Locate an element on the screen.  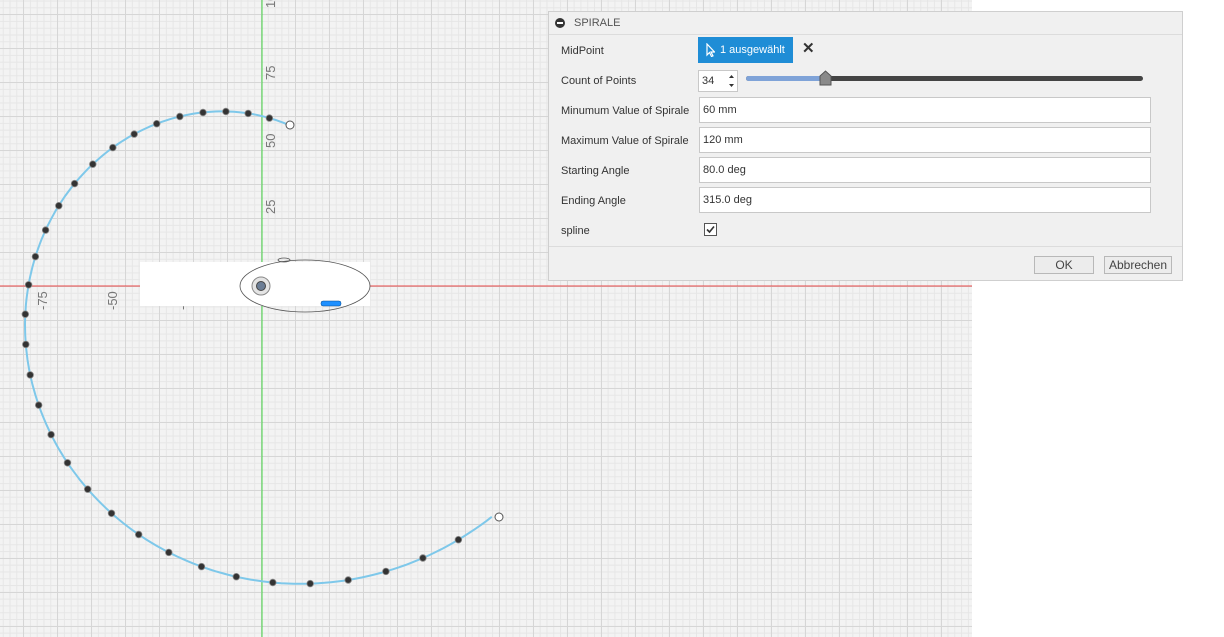
end-angle-input is located at coordinates (925, 200).